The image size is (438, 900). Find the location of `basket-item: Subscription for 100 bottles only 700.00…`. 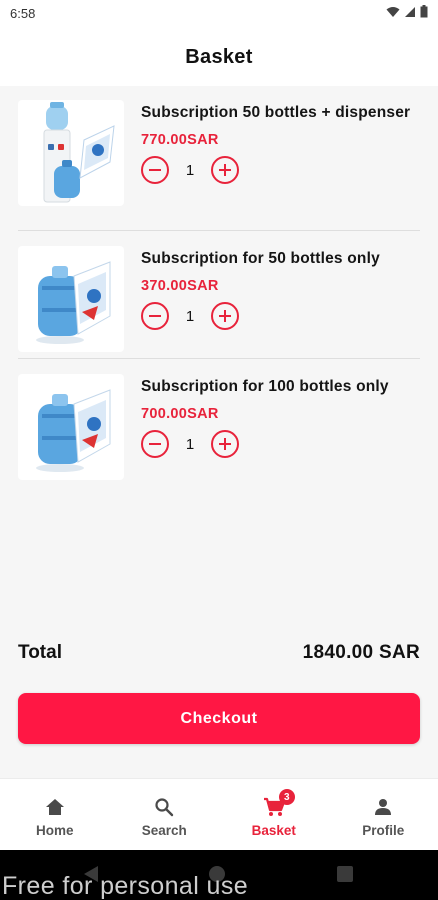

basket-item: Subscription for 100 bottles only 700.00… is located at coordinates (219, 434).